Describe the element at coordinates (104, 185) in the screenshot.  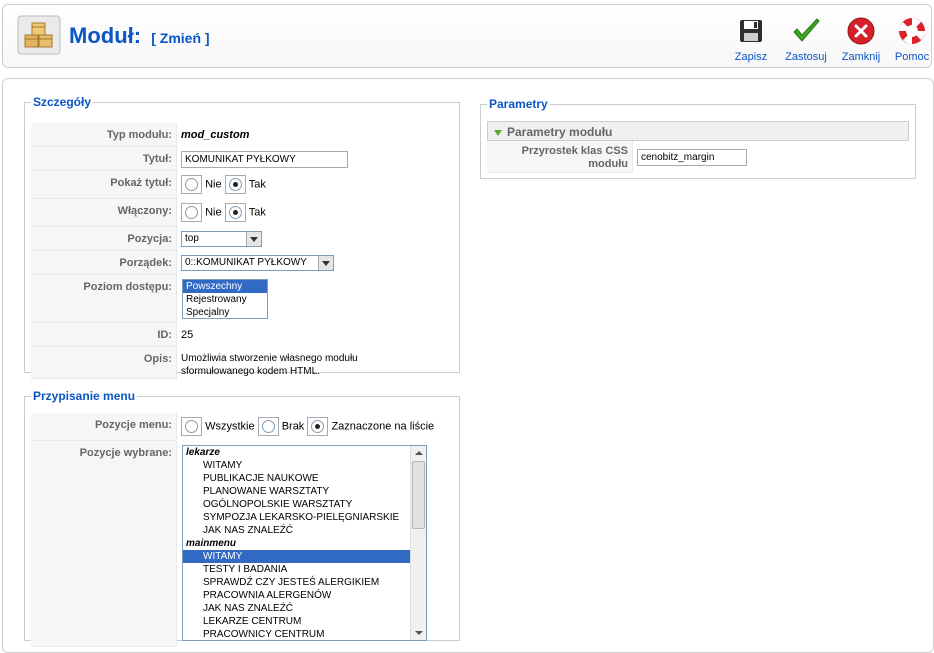
I see `show-title-label: Pokaż tytuł:` at that location.